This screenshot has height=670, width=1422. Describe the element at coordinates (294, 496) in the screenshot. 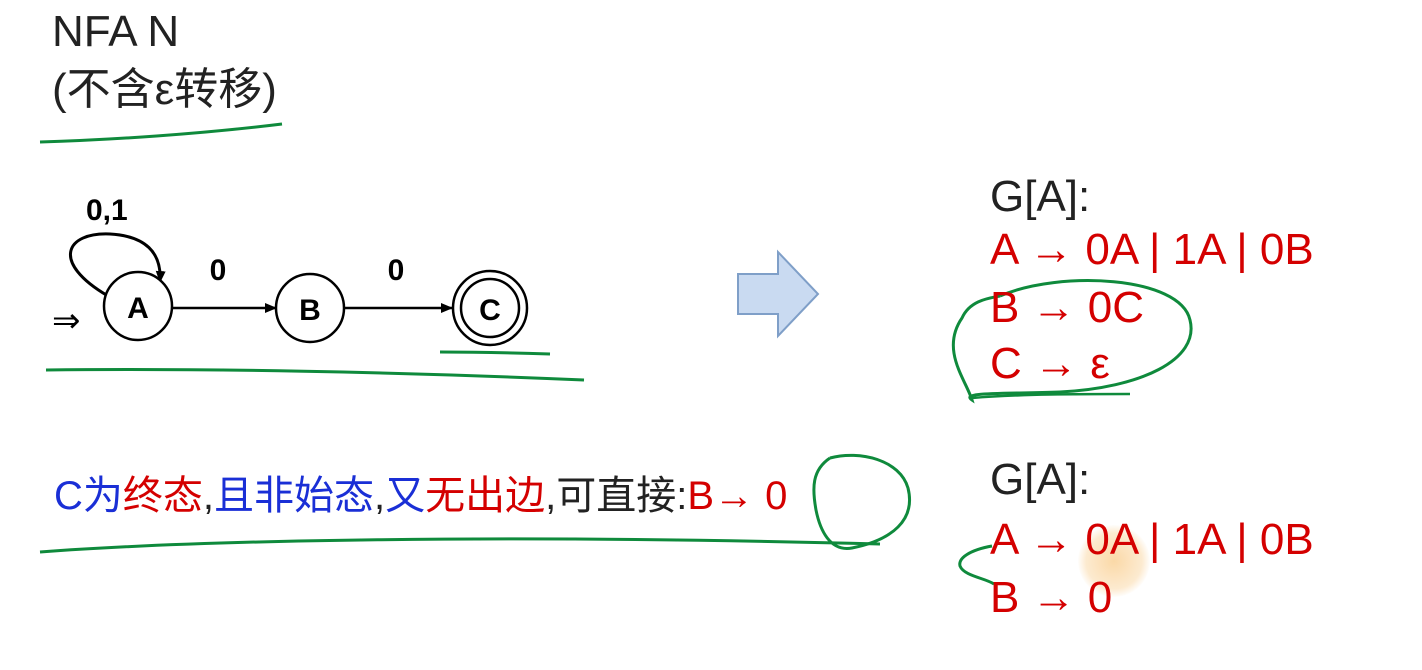

I see `note-part-not-start: 且非始态` at that location.